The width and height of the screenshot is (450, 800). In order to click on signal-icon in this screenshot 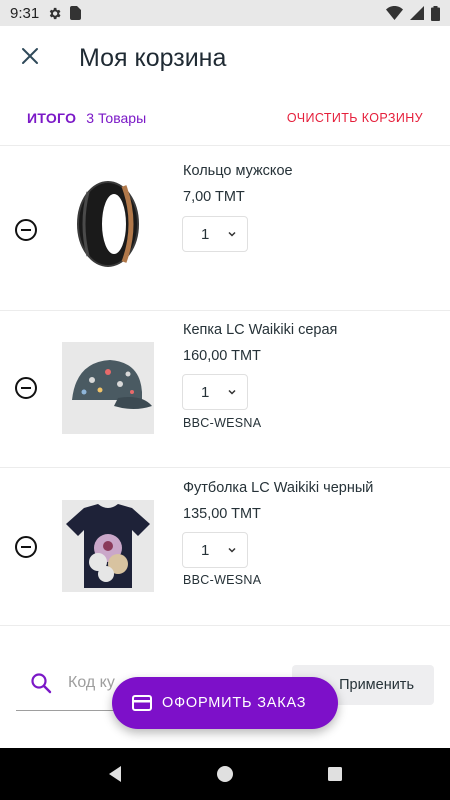, I will do `click(417, 13)`.